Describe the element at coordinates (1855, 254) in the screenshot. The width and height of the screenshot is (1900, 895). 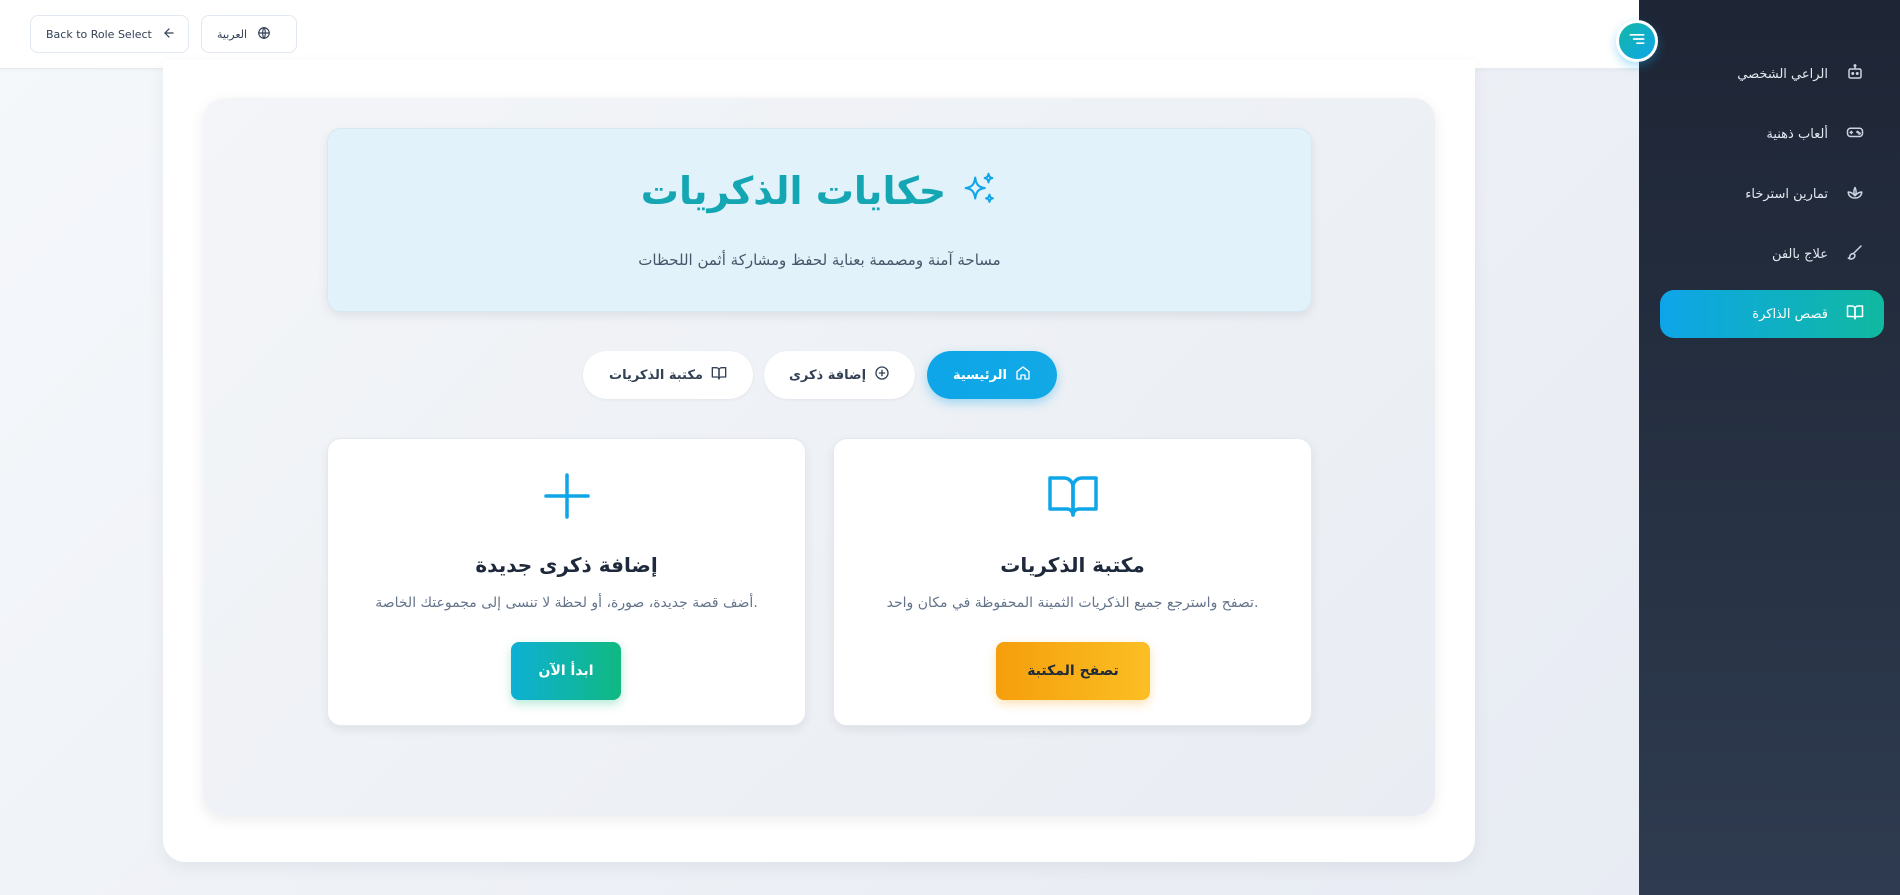
I see `brush-icon` at that location.